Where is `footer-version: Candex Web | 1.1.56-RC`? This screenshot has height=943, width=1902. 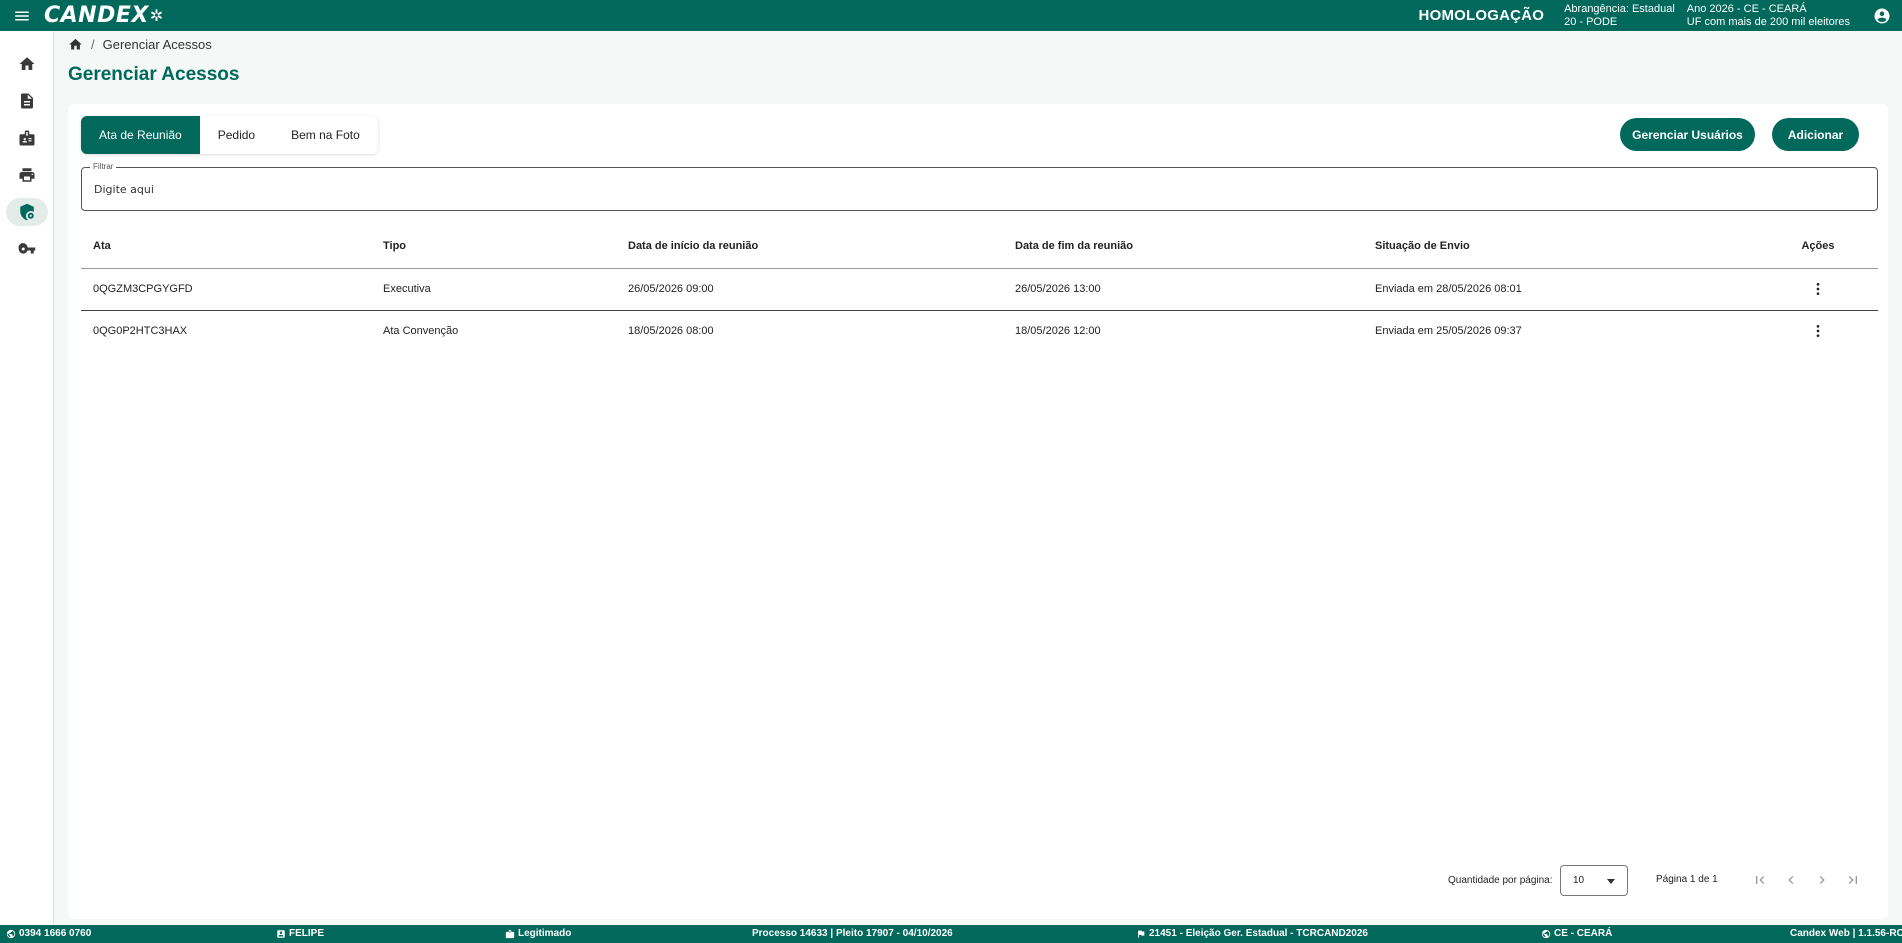 footer-version: Candex Web | 1.1.56-RC is located at coordinates (1846, 933).